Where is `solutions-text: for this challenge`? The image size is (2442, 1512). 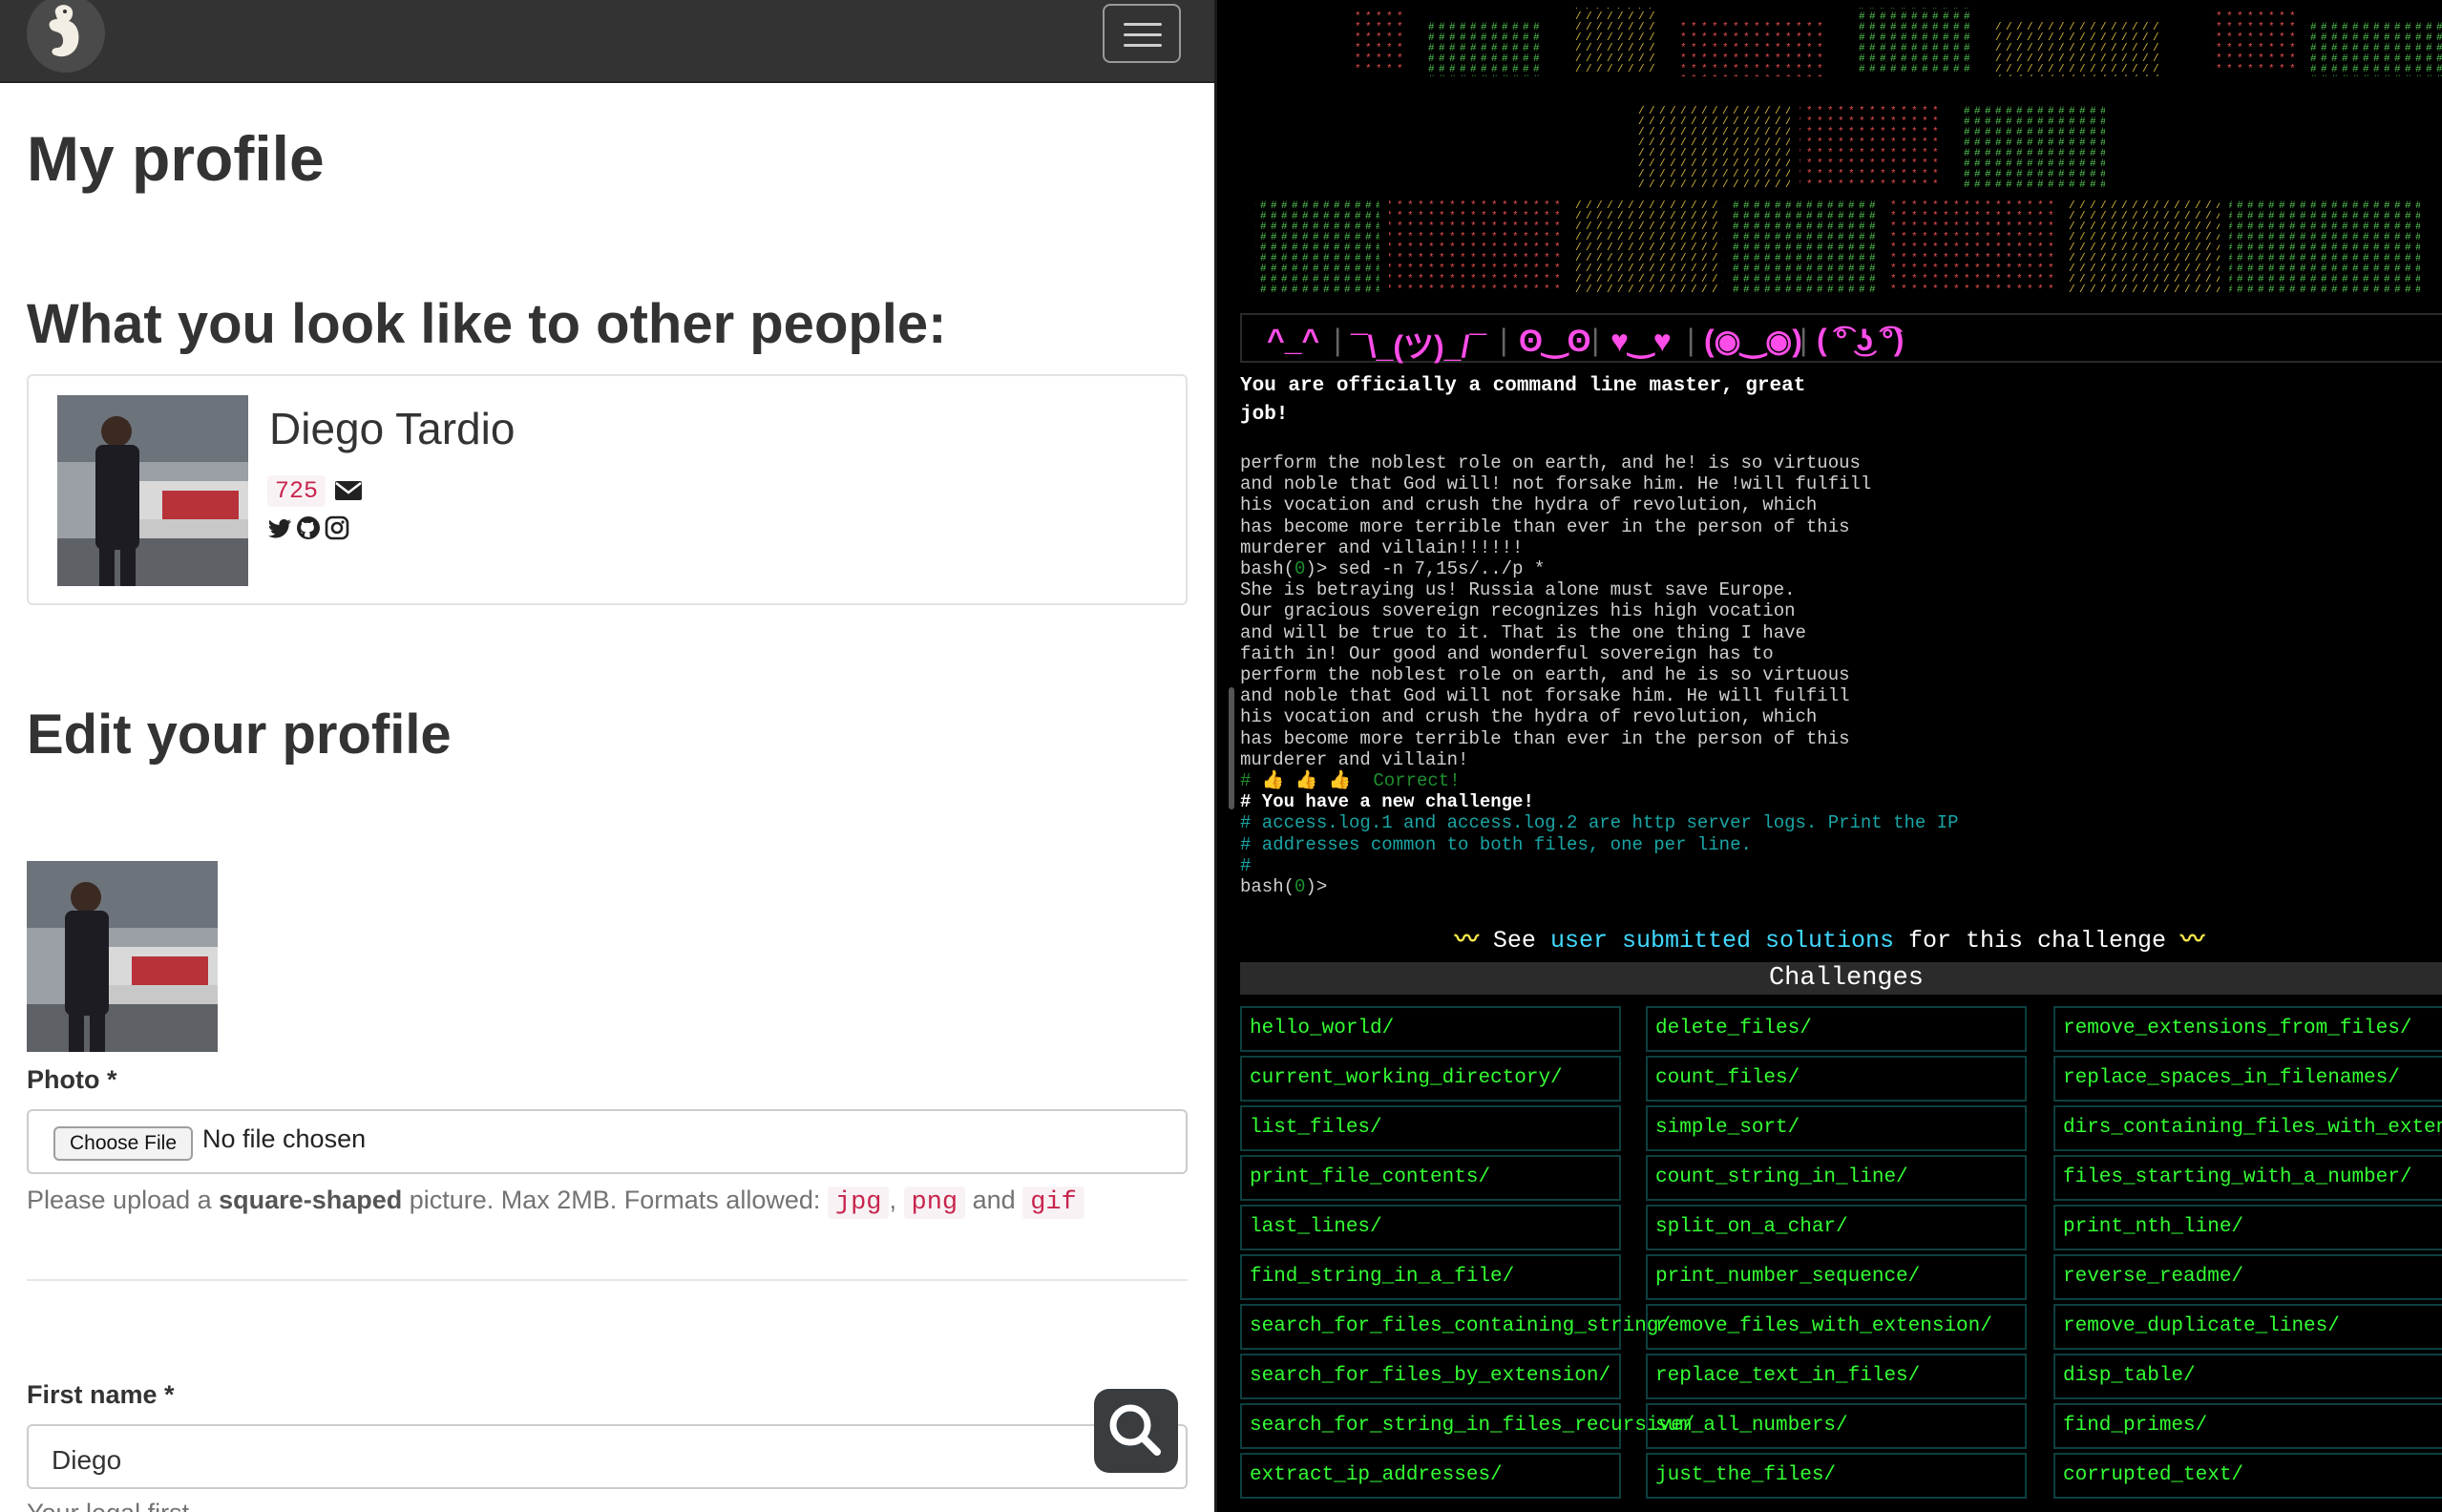 solutions-text: for this challenge is located at coordinates (2038, 941).